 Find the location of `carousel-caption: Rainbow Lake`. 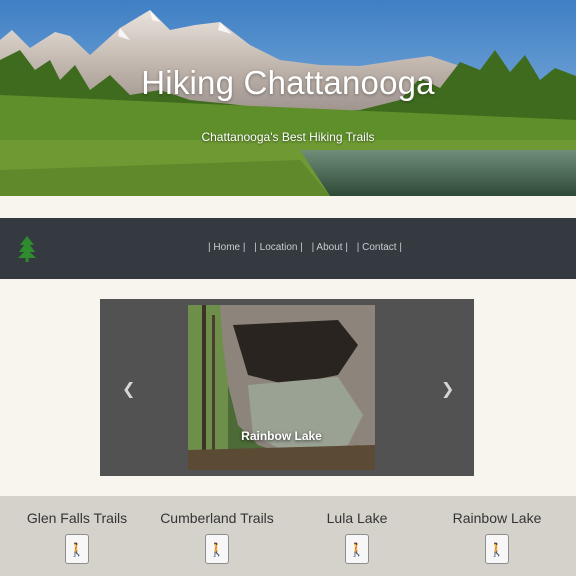

carousel-caption: Rainbow Lake is located at coordinates (281, 436).